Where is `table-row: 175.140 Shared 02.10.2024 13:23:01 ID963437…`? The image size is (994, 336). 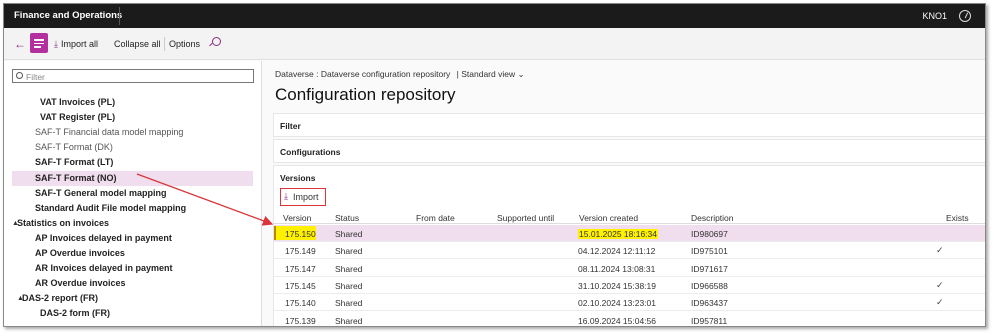
table-row: 175.140 Shared 02.10.2024 13:23:01 ID963437… is located at coordinates (629, 303).